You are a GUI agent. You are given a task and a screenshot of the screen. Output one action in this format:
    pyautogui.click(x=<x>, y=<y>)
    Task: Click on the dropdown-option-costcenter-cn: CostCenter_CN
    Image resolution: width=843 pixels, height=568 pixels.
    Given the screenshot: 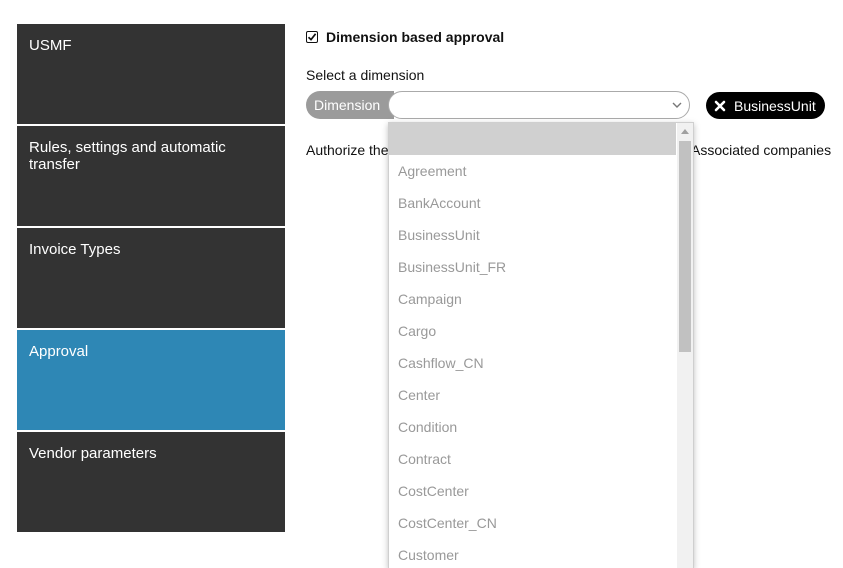 What is the action you would take?
    pyautogui.click(x=532, y=523)
    